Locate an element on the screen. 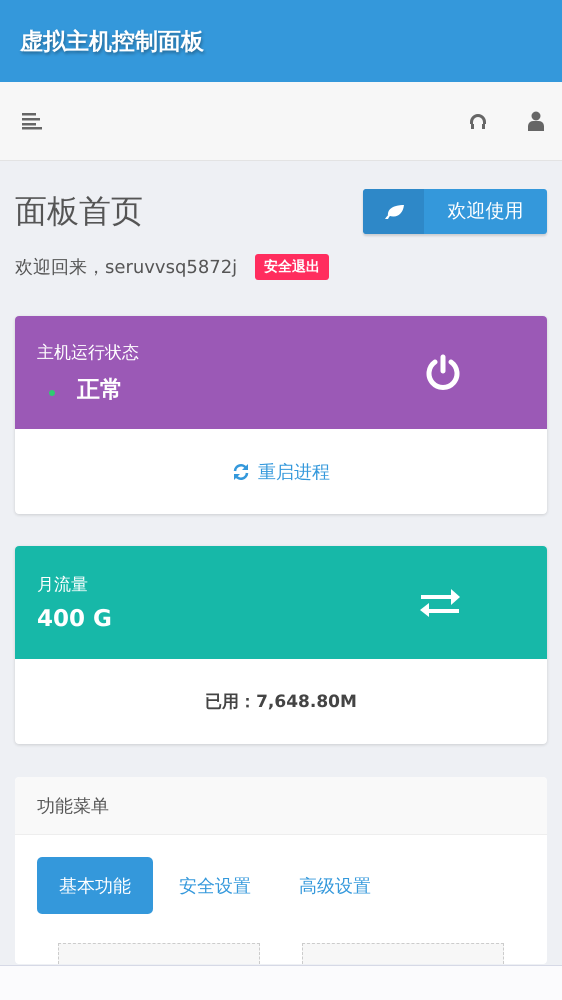 The image size is (562, 1000). menu-tab: 安全设置 is located at coordinates (215, 885).